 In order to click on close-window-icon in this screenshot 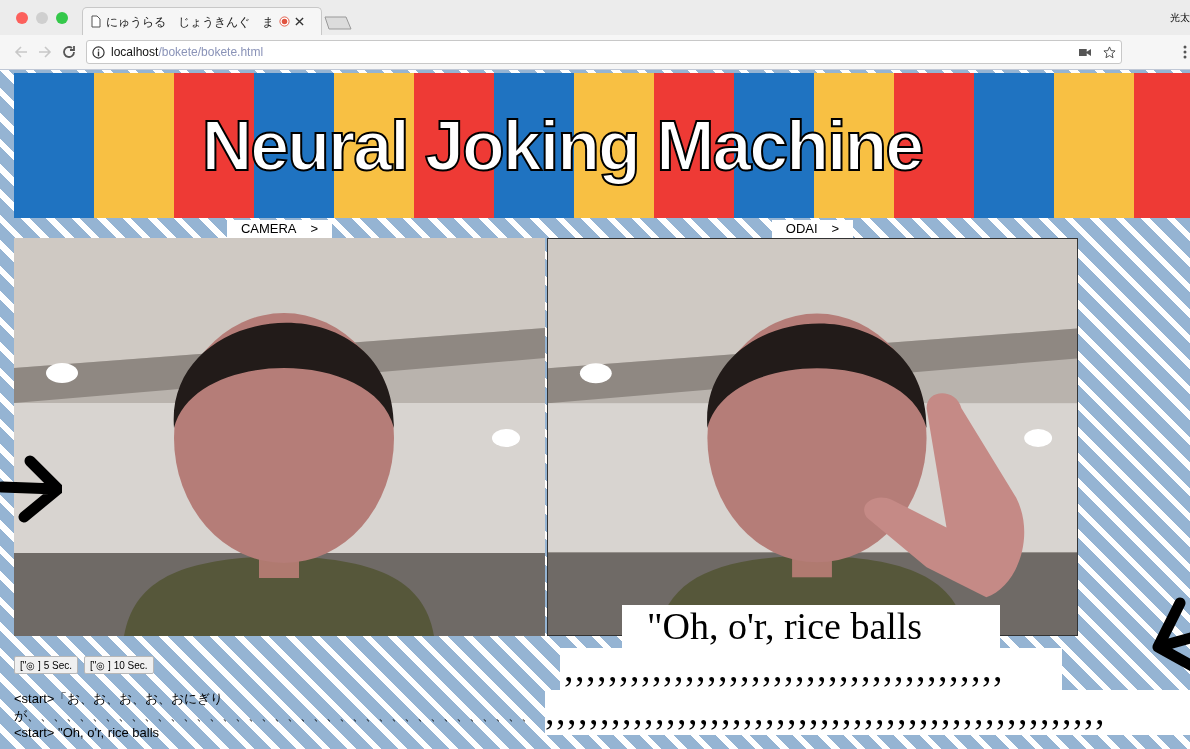, I will do `click(22, 17)`.